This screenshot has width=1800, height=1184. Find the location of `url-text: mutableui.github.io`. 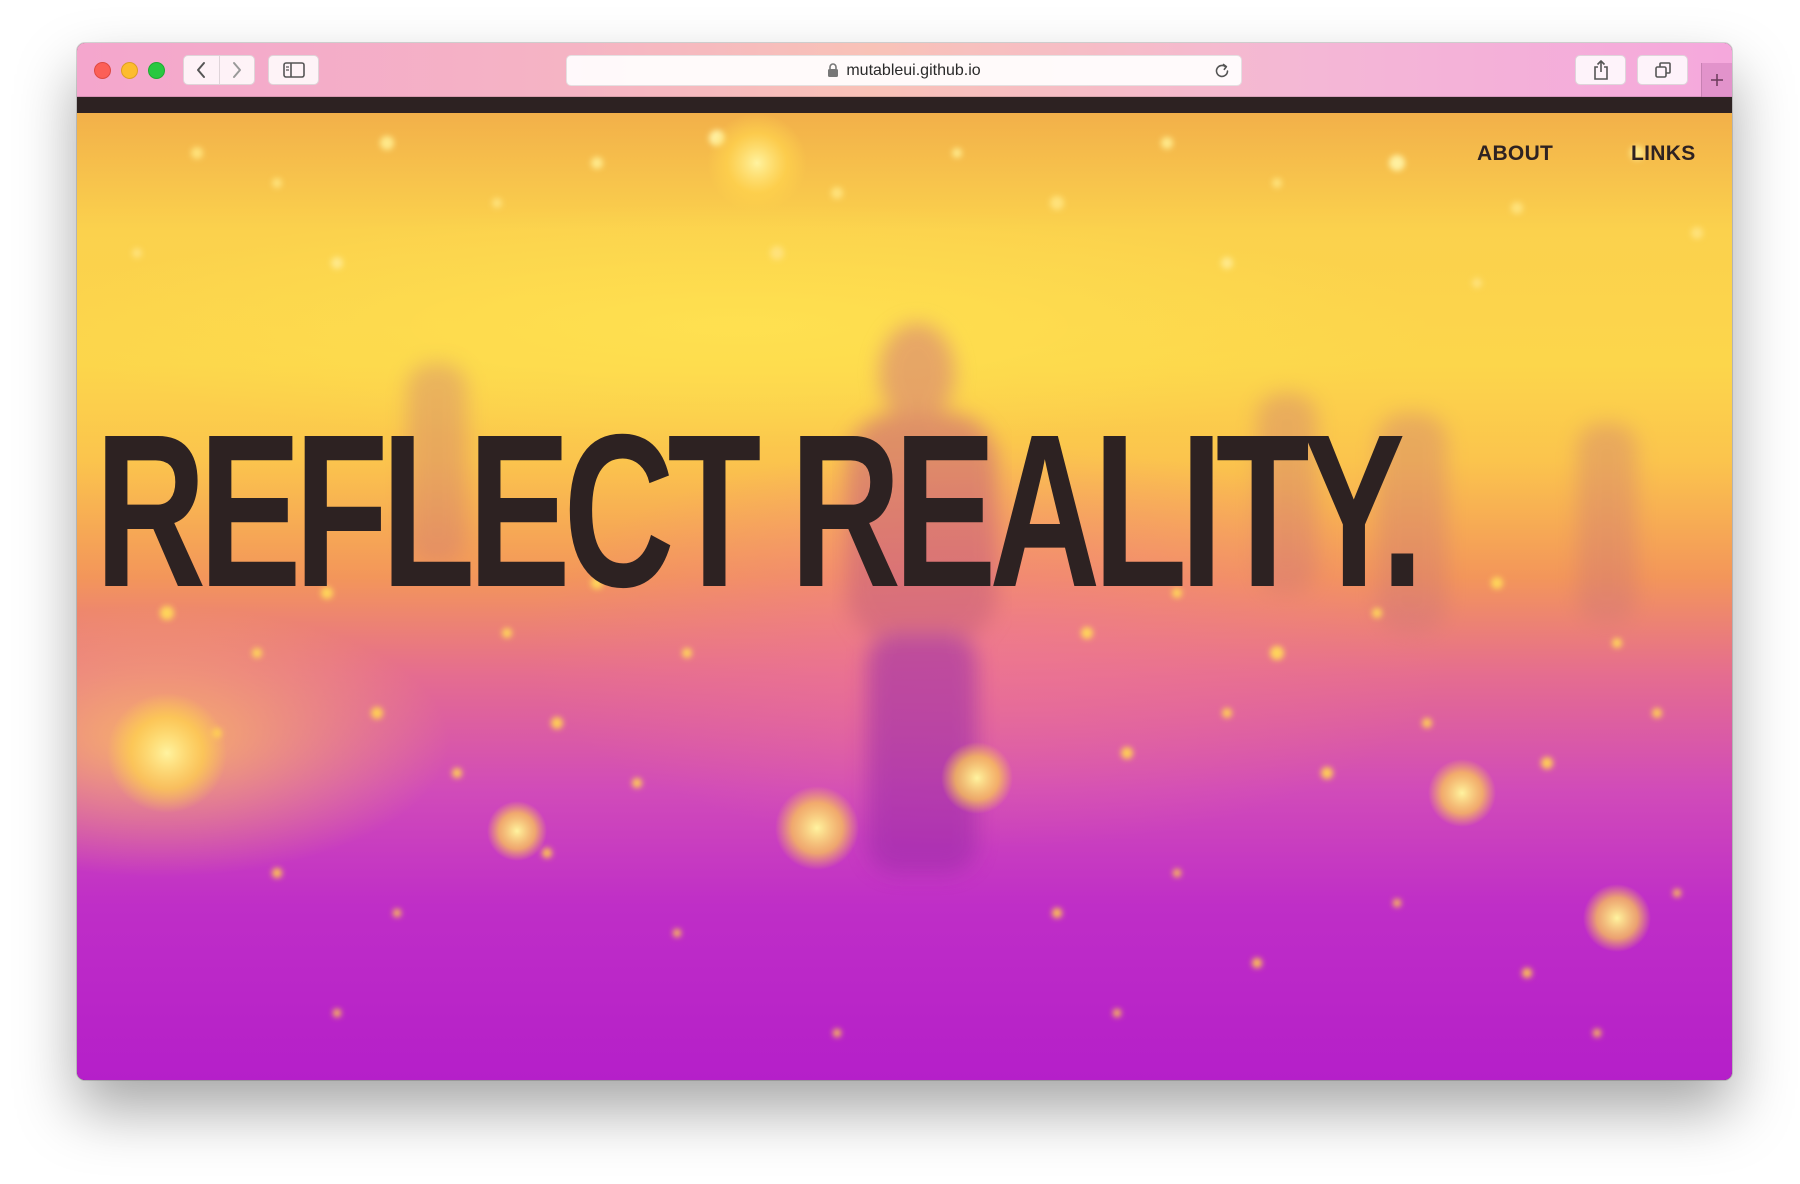

url-text: mutableui.github.io is located at coordinates (913, 70).